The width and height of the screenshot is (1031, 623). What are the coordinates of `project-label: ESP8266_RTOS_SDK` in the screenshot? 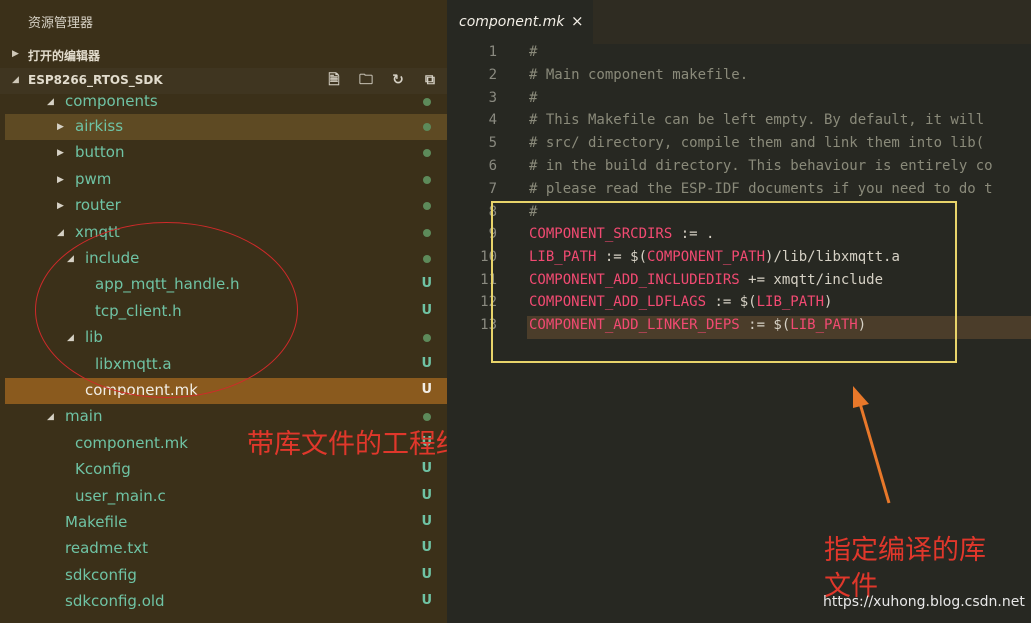 It's located at (95, 80).